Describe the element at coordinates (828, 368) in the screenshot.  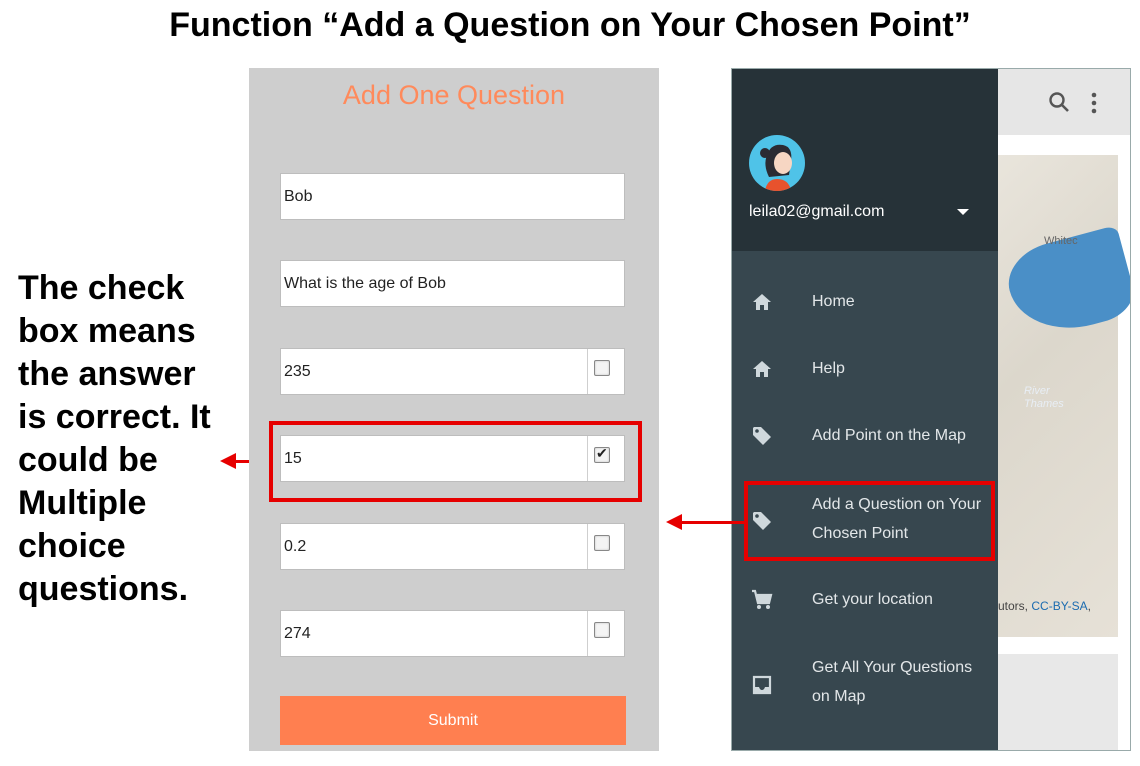
I see `nav-item-label: Help` at that location.